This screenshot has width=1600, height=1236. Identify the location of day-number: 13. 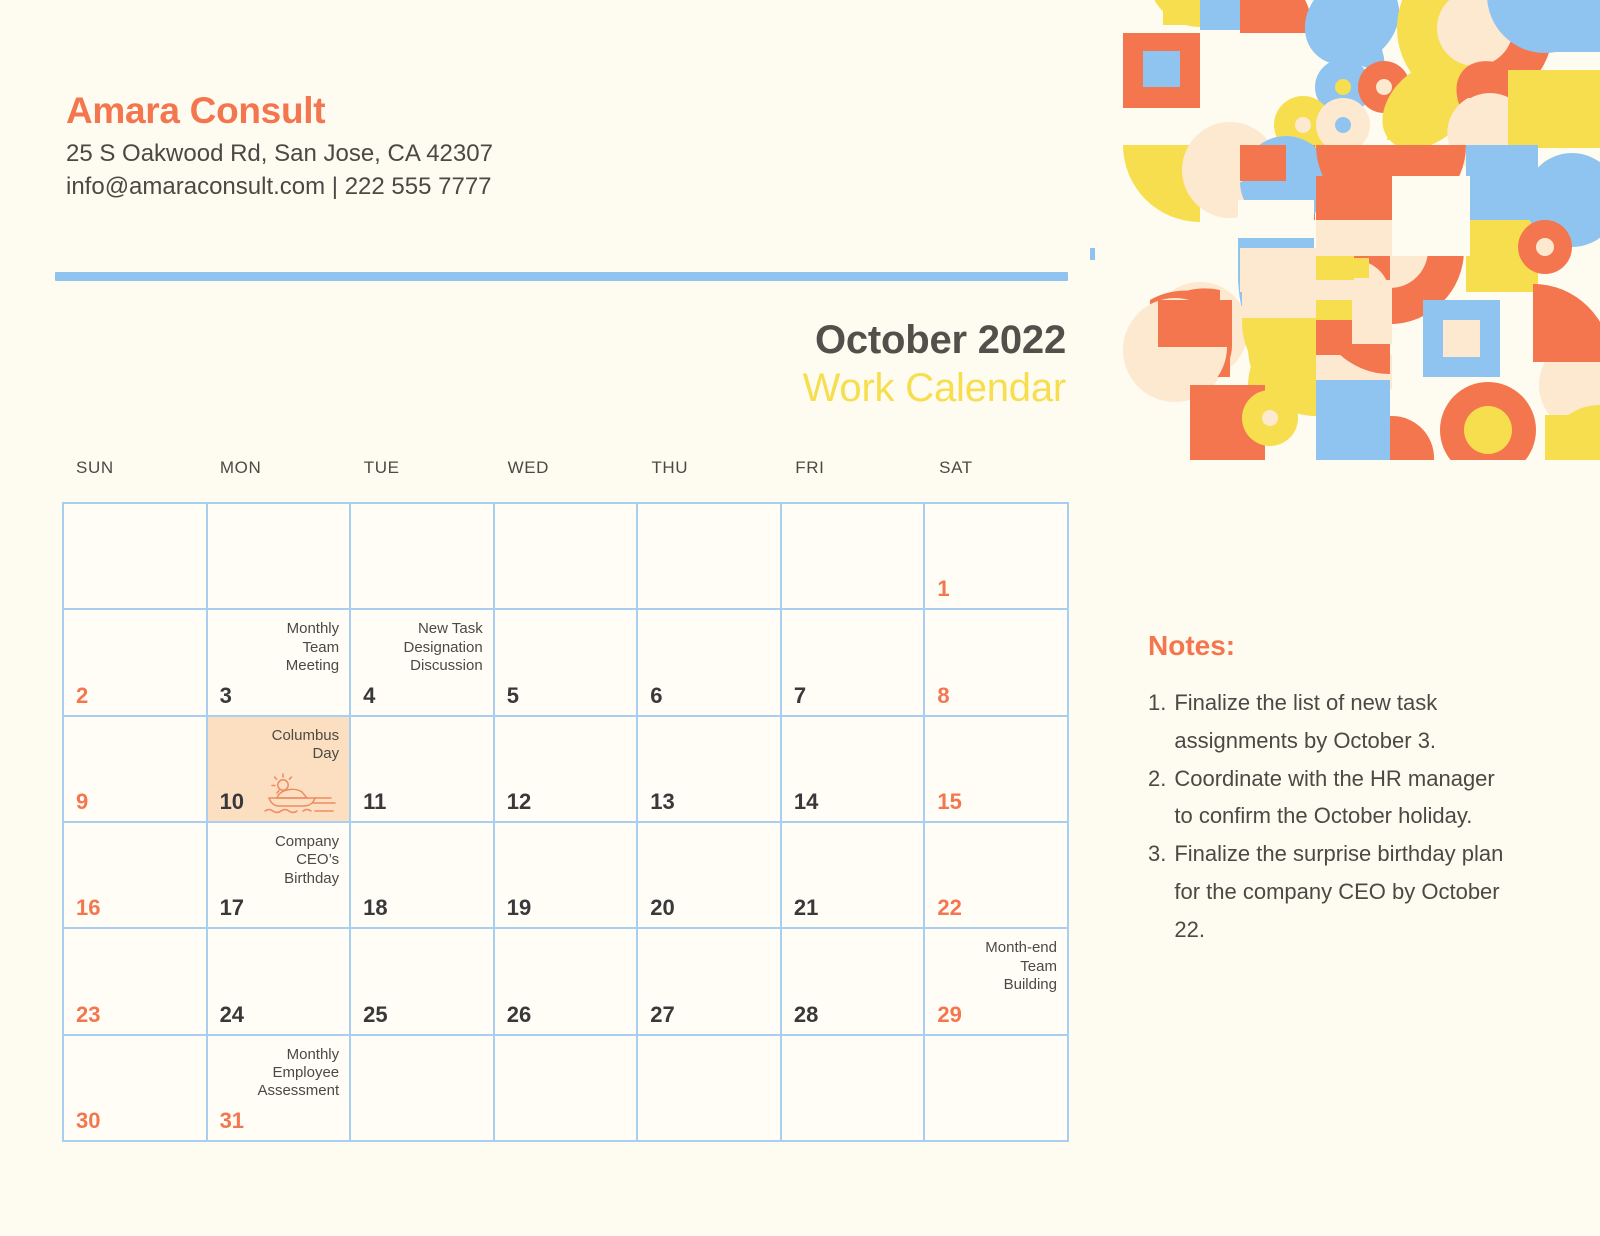
(662, 801).